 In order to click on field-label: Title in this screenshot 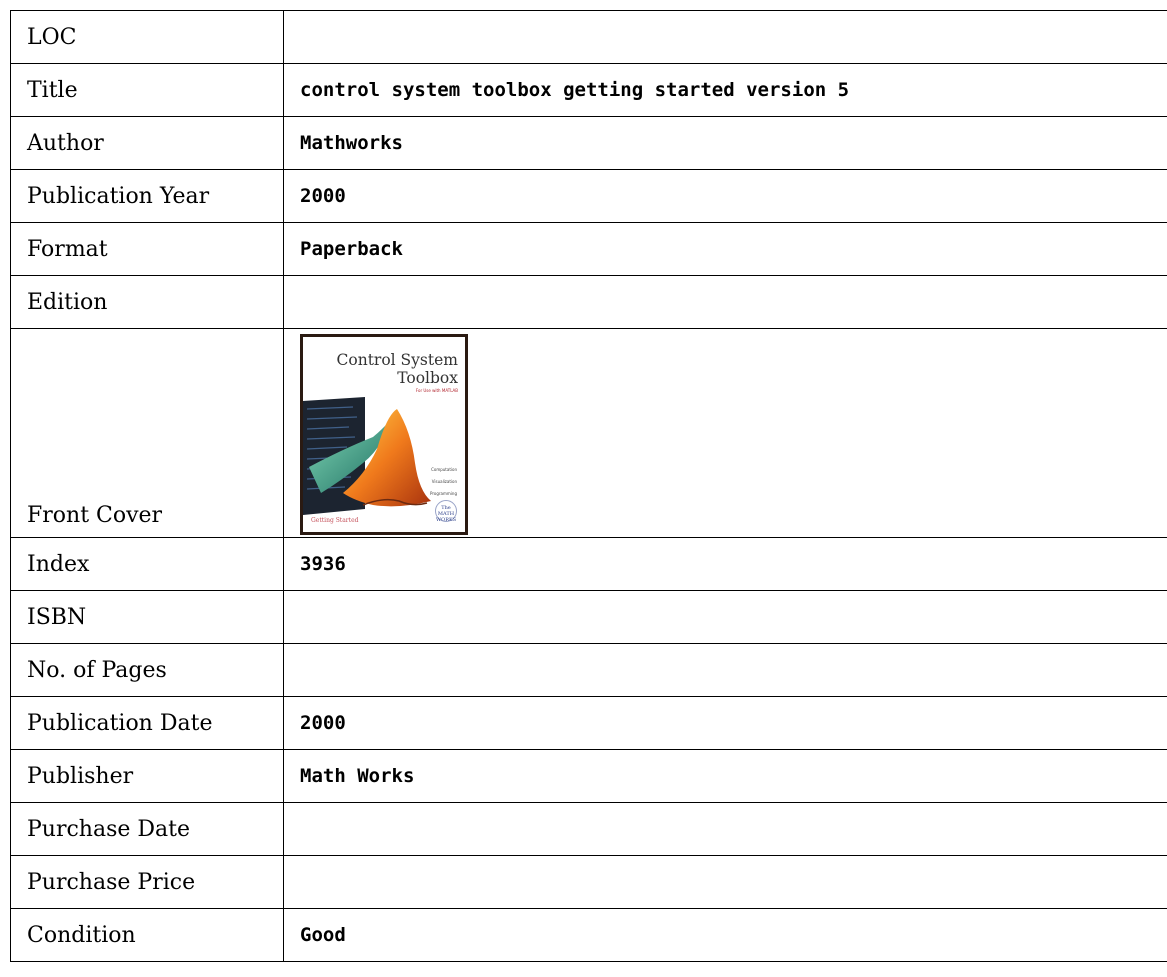, I will do `click(147, 90)`.